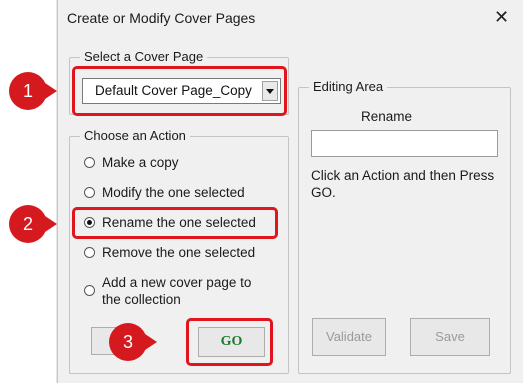  Describe the element at coordinates (349, 337) in the screenshot. I see `validate-button: Validate` at that location.